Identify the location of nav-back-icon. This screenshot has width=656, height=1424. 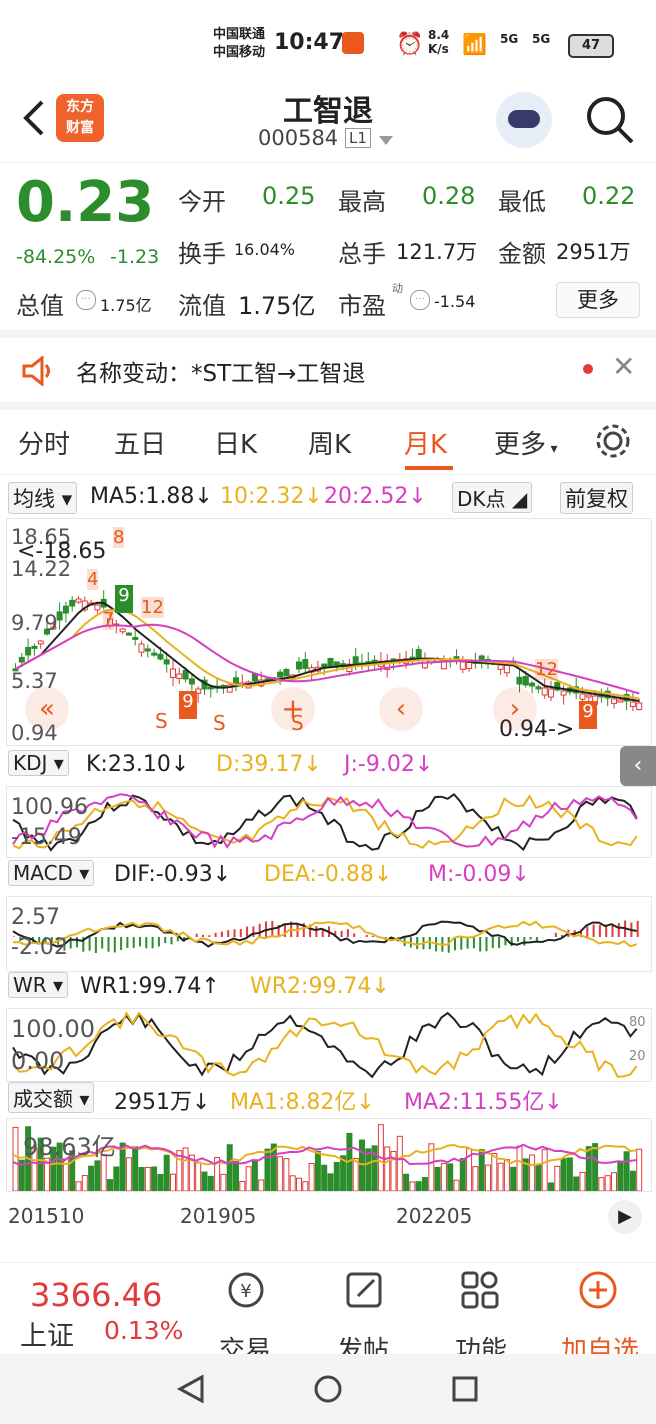
(191, 1389).